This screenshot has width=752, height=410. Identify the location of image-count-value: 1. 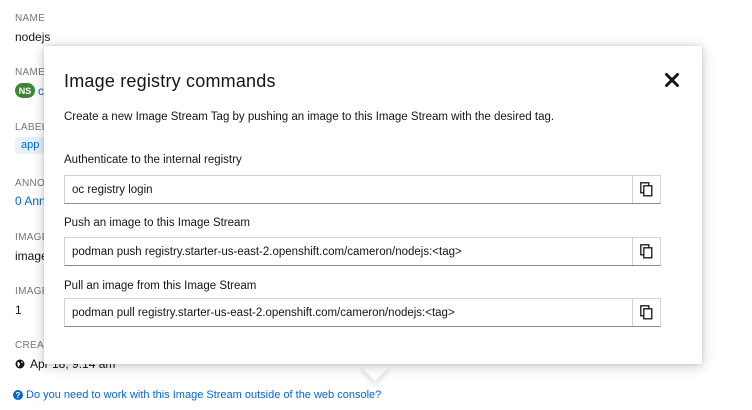
(18, 310).